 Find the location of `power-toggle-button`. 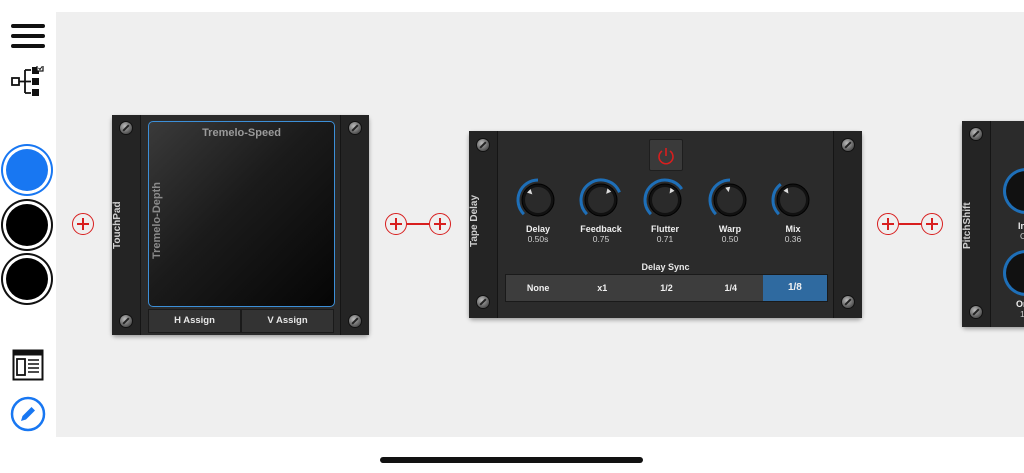

power-toggle-button is located at coordinates (666, 155).